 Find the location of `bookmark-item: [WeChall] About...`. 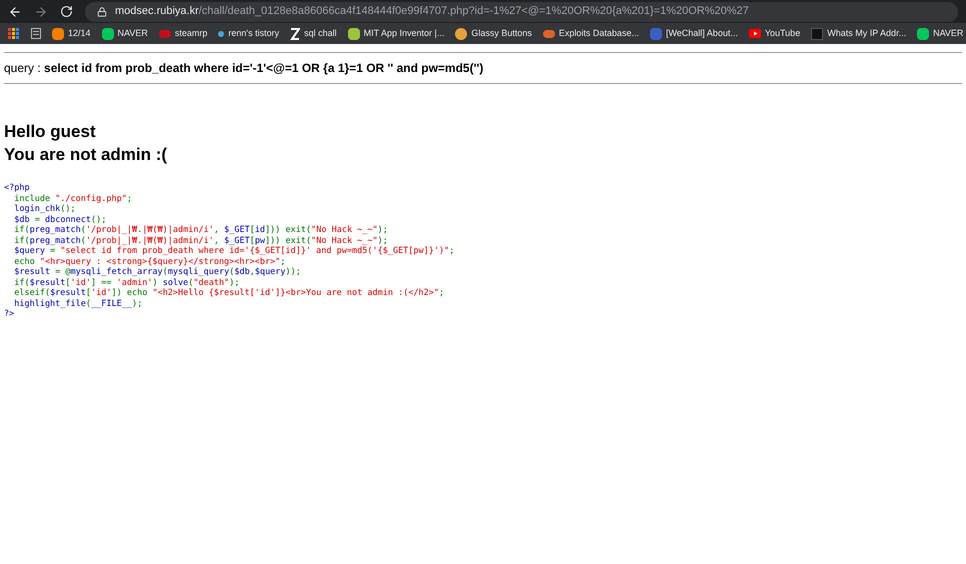

bookmark-item: [WeChall] About... is located at coordinates (694, 33).